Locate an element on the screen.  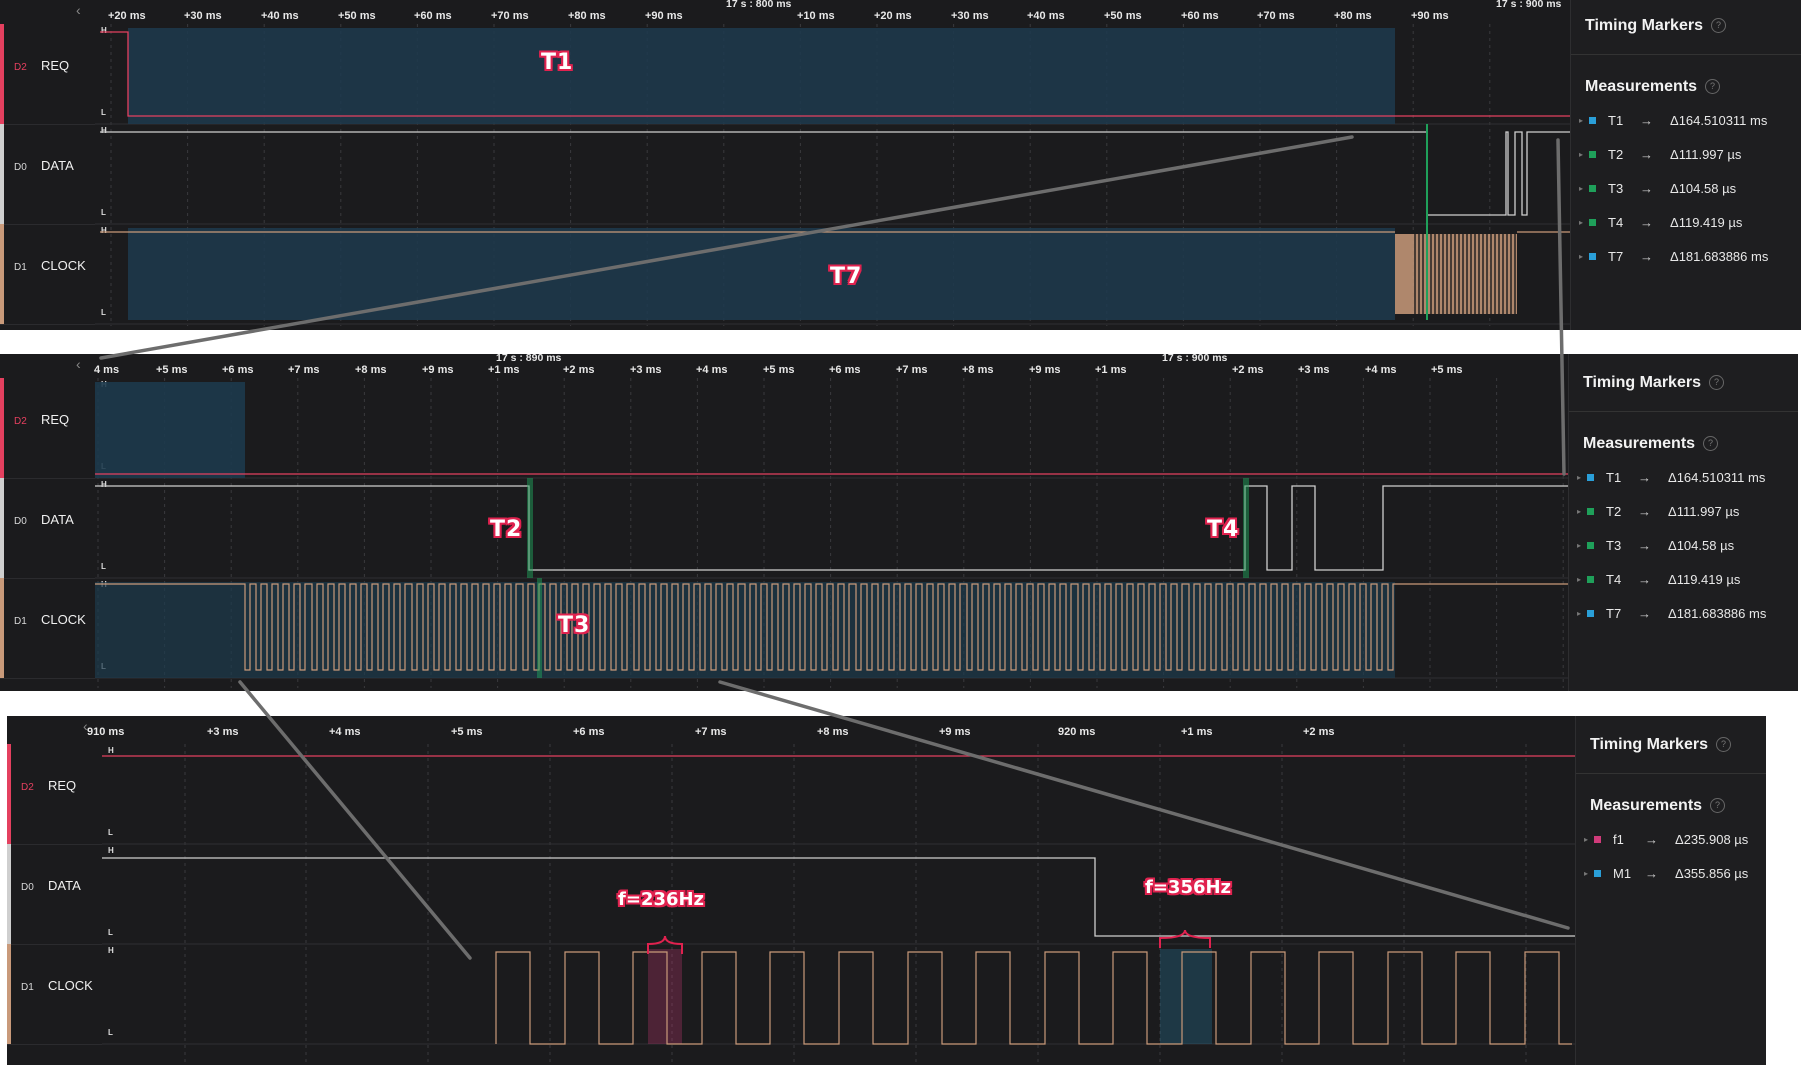
annotation-label: T3 is located at coordinates (574, 625).